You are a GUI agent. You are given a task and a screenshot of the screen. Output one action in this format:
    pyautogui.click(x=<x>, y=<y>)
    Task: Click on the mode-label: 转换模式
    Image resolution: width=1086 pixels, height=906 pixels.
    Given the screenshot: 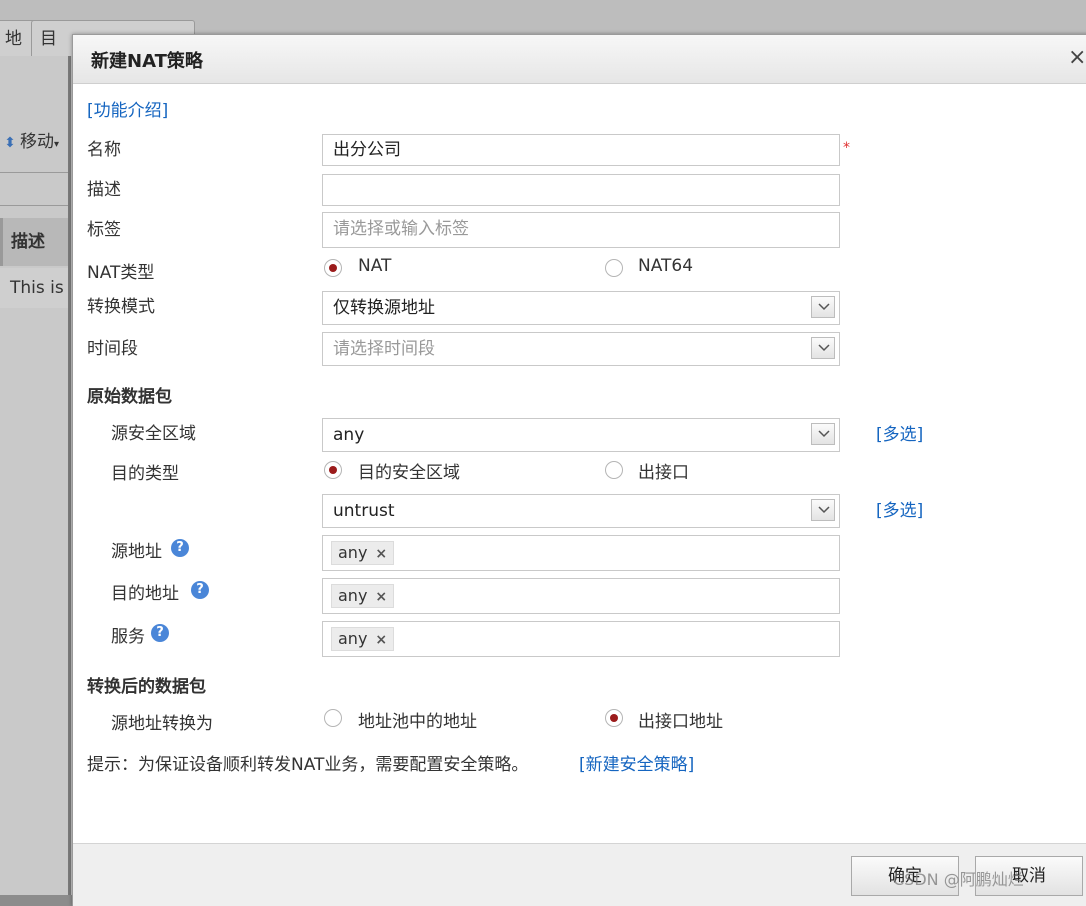 What is the action you would take?
    pyautogui.click(x=121, y=307)
    